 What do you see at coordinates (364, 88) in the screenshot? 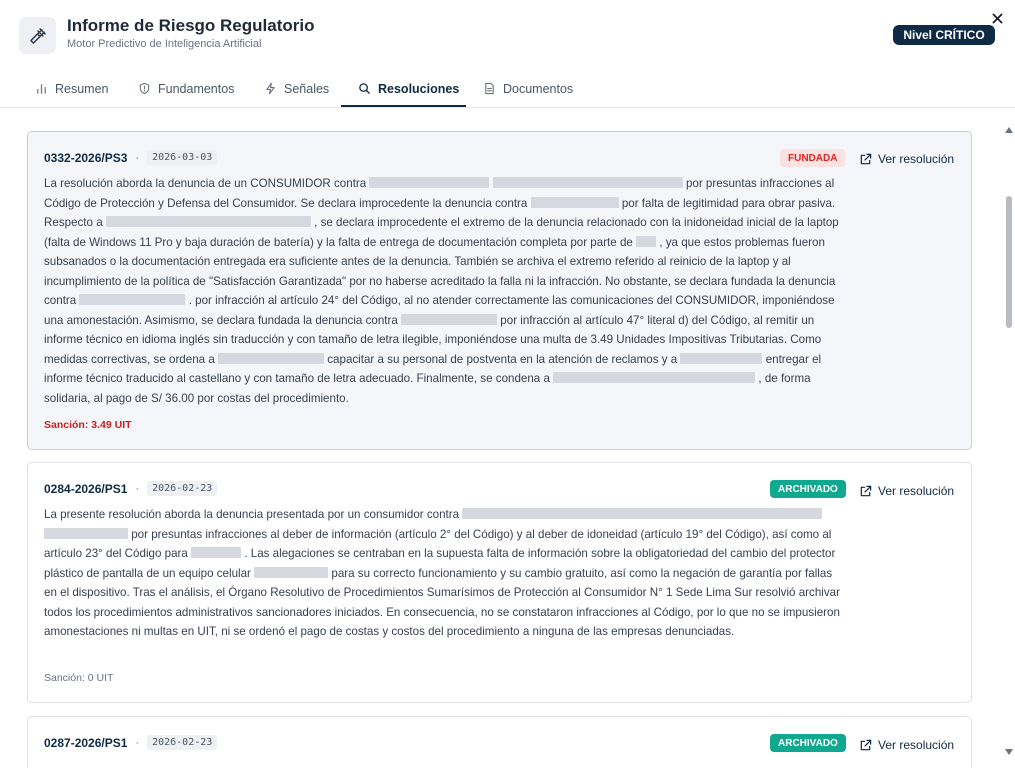
I see `search-icon` at bounding box center [364, 88].